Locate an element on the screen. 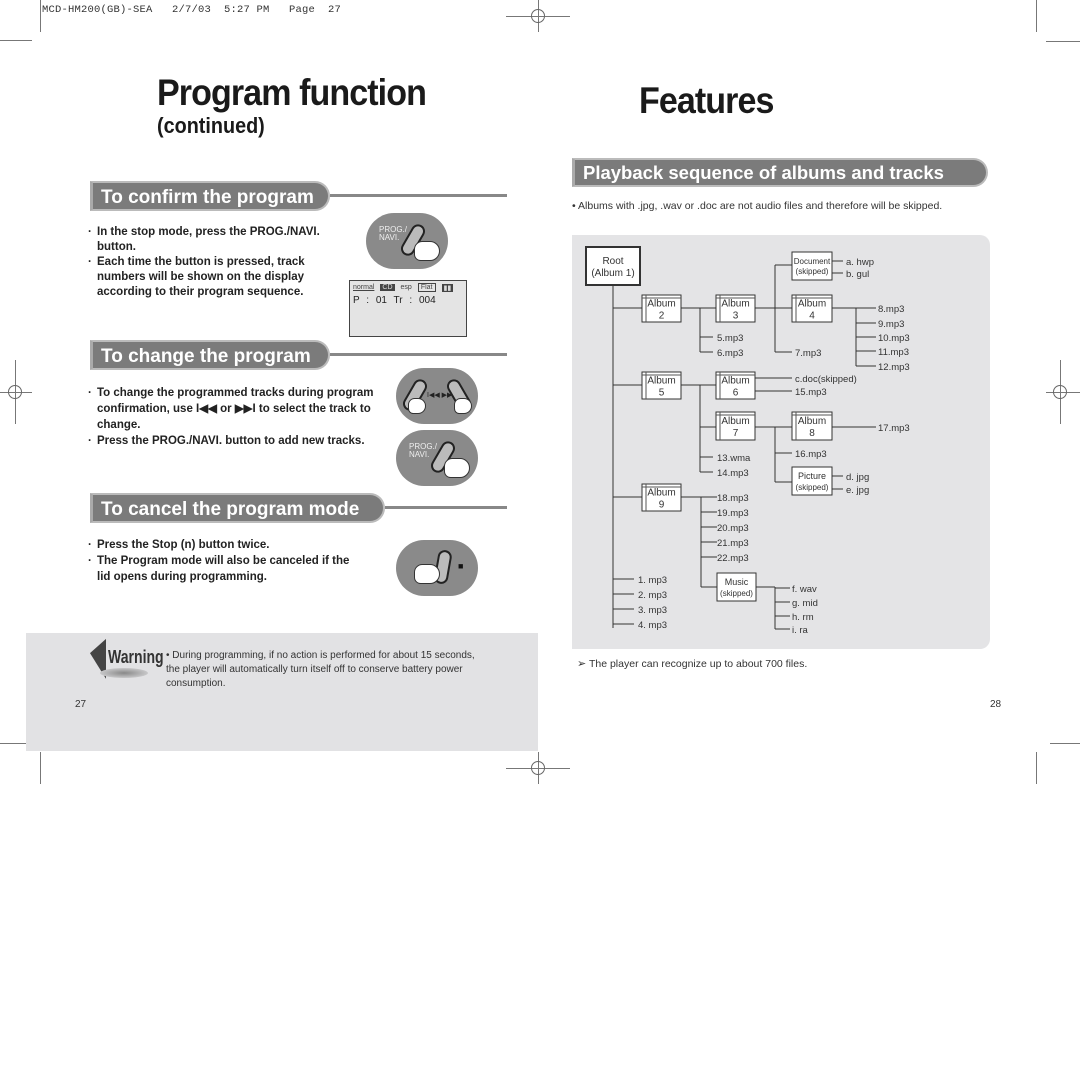 The image size is (1080, 1067). album-2-label: Album is located at coordinates (661, 304).